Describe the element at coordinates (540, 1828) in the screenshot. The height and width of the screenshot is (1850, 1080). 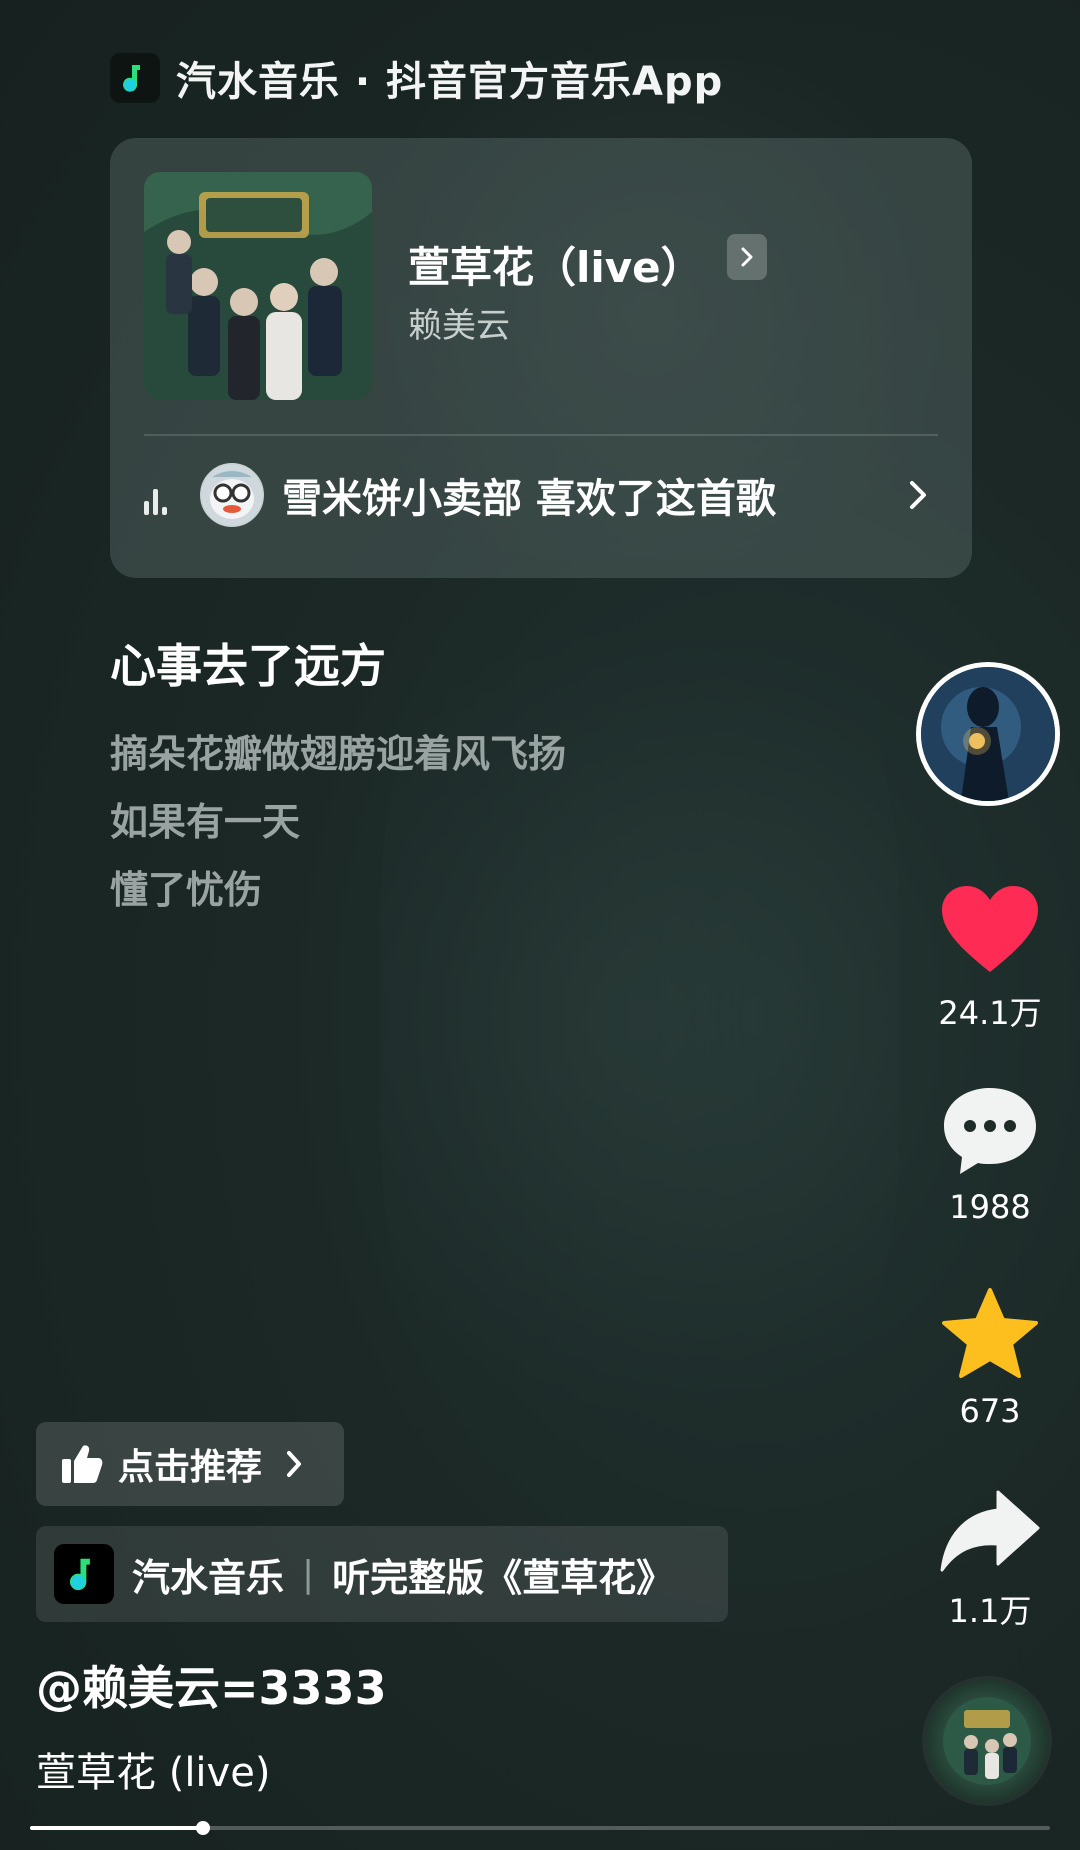
I see `playback-progress` at that location.